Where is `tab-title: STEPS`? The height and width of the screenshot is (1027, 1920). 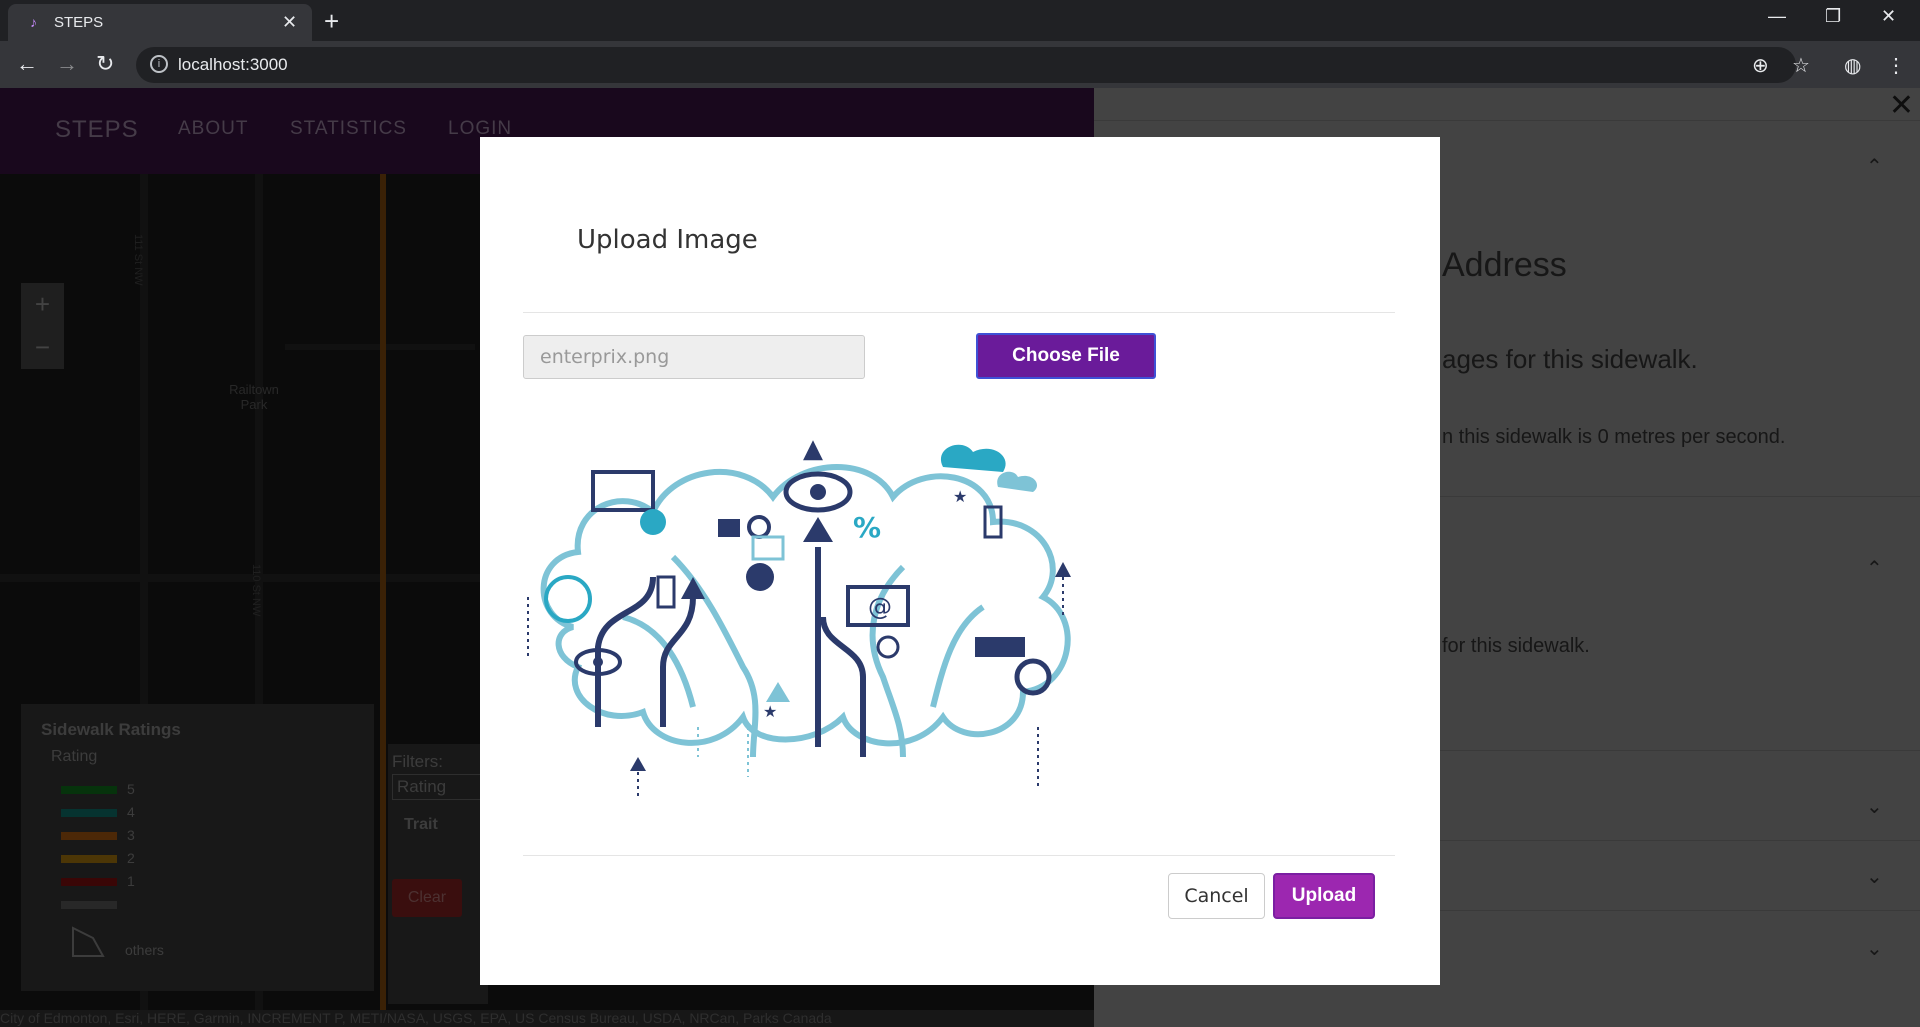
tab-title: STEPS is located at coordinates (79, 22).